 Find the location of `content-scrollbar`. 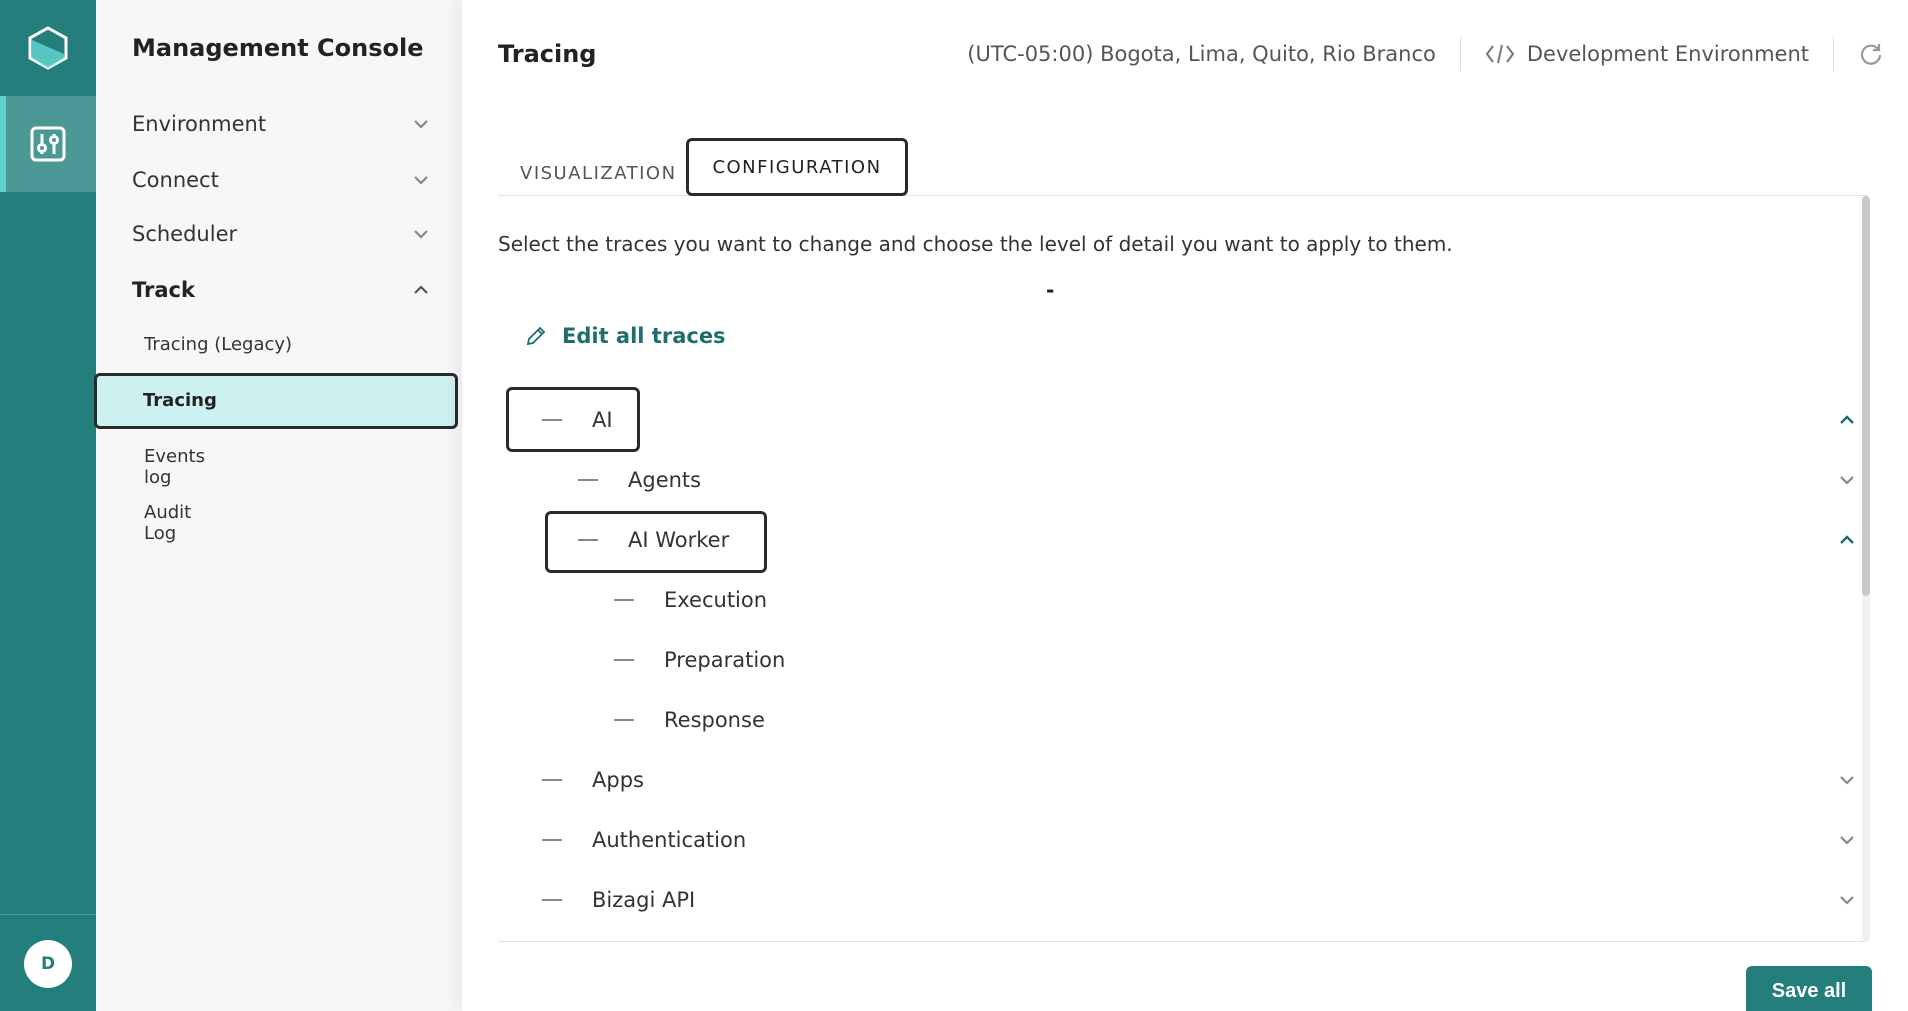

content-scrollbar is located at coordinates (1866, 569).